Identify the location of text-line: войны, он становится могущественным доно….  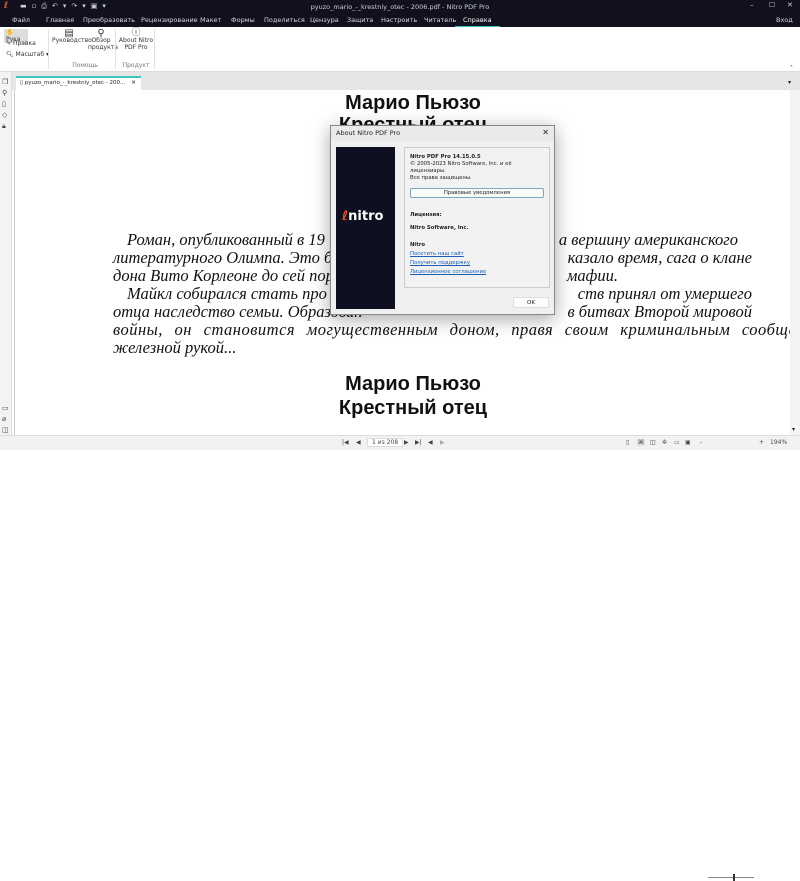
(451, 329).